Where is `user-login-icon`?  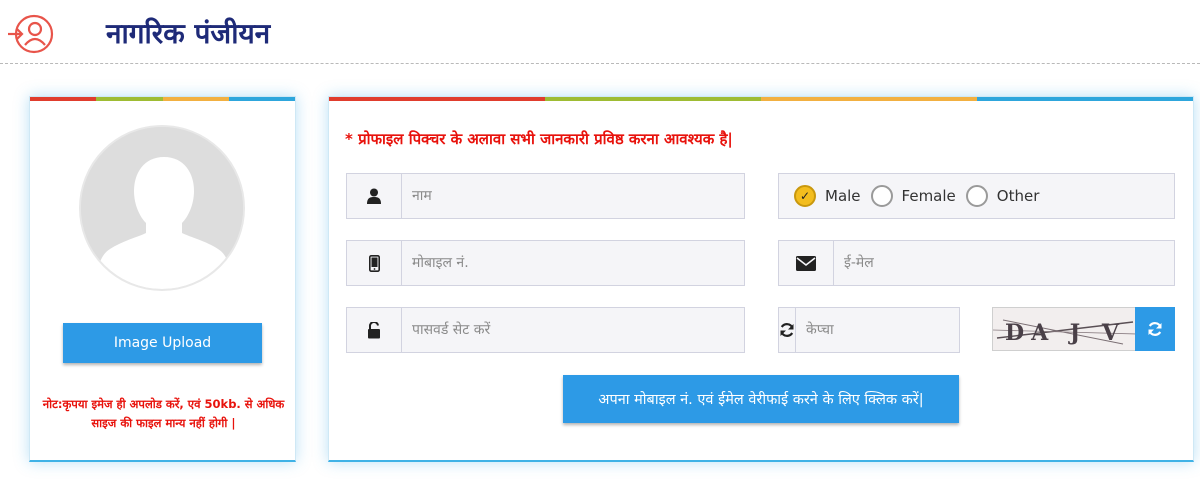
user-login-icon is located at coordinates (31, 34).